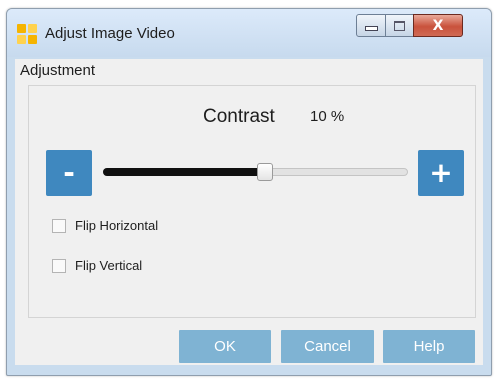 Image resolution: width=496 pixels, height=379 pixels. Describe the element at coordinates (58, 70) in the screenshot. I see `section-title: Adjustment` at that location.